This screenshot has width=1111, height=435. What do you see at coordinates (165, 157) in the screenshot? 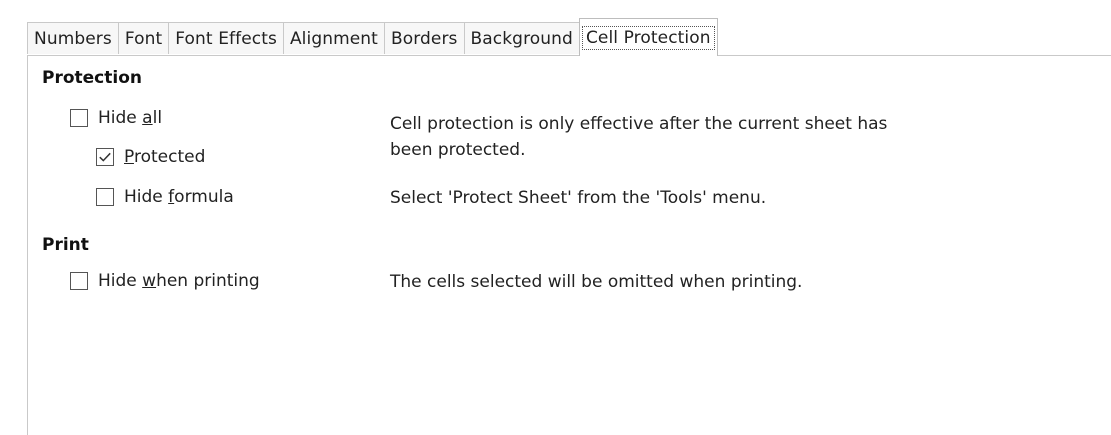
I see `protected-label: Protected` at bounding box center [165, 157].